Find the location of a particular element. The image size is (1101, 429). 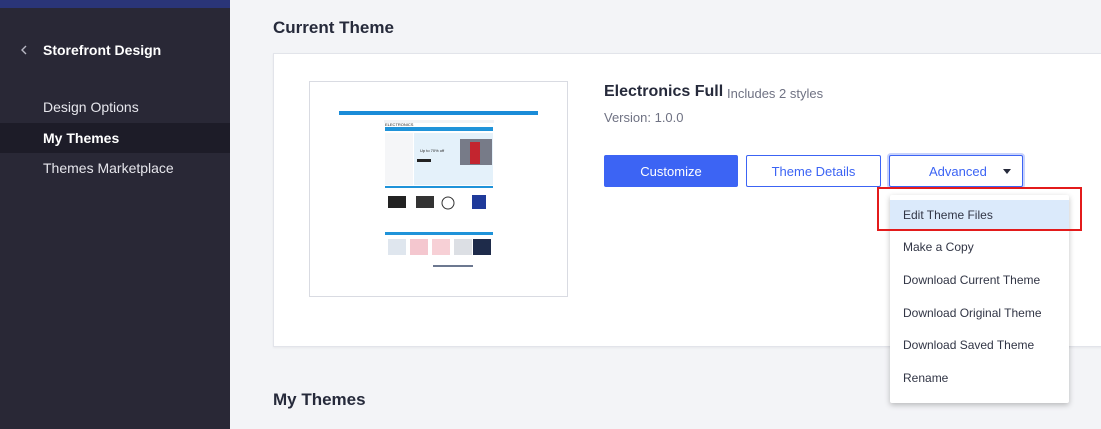

theme-version: Version: 1.0.0 is located at coordinates (644, 117).